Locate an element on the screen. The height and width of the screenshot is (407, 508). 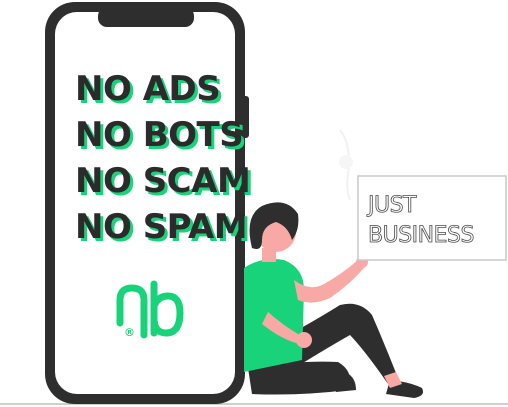
phone-notch is located at coordinates (146, 17).